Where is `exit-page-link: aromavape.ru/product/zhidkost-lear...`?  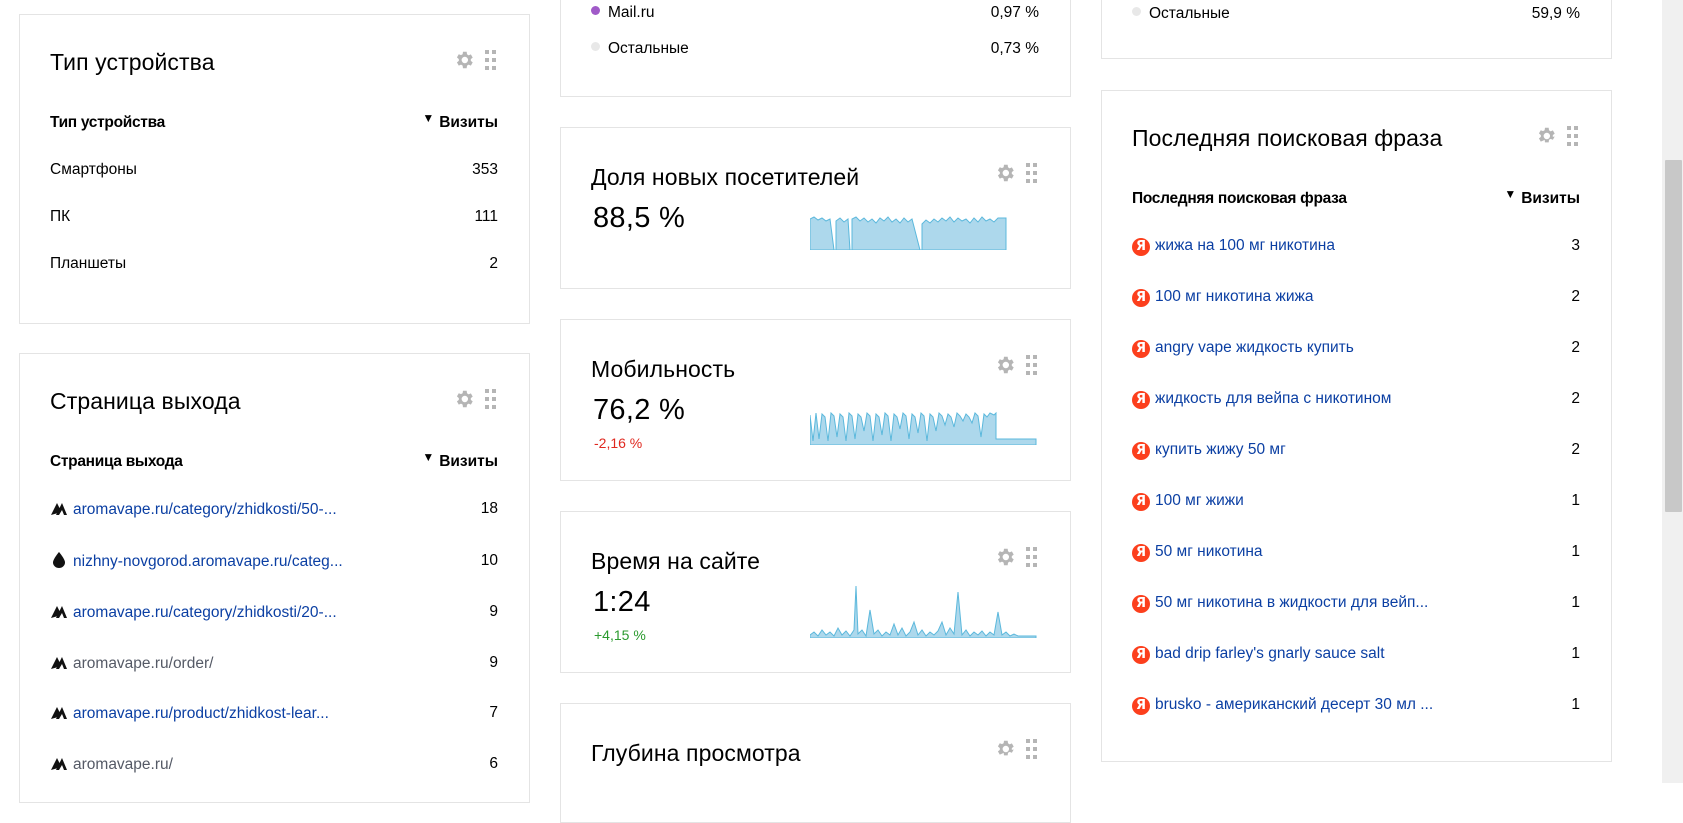 exit-page-link: aromavape.ru/product/zhidkost-lear... is located at coordinates (201, 713).